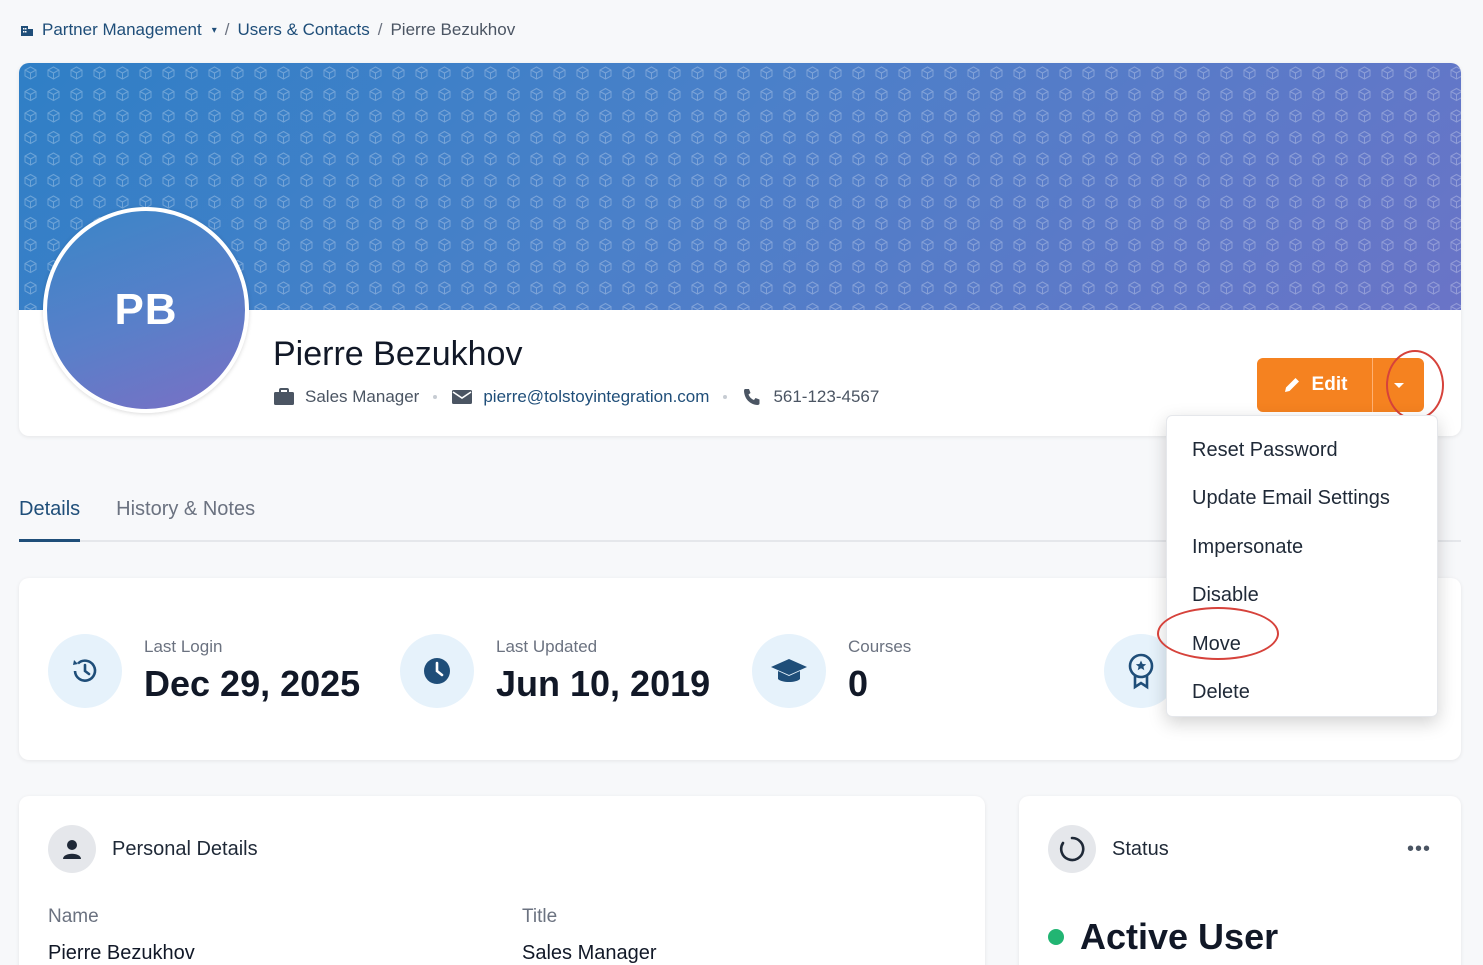 This screenshot has width=1483, height=965. Describe the element at coordinates (1302, 499) in the screenshot. I see `menu-item-update-email-settings: Update Email Settings` at that location.